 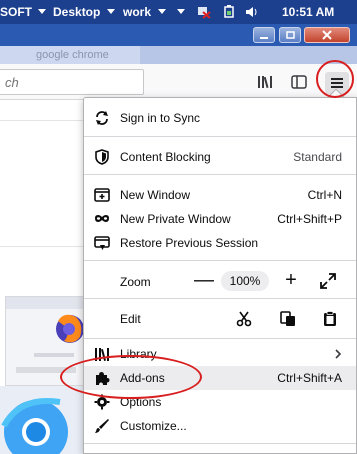 What do you see at coordinates (138, 354) in the screenshot?
I see `menu-item-label: Library` at bounding box center [138, 354].